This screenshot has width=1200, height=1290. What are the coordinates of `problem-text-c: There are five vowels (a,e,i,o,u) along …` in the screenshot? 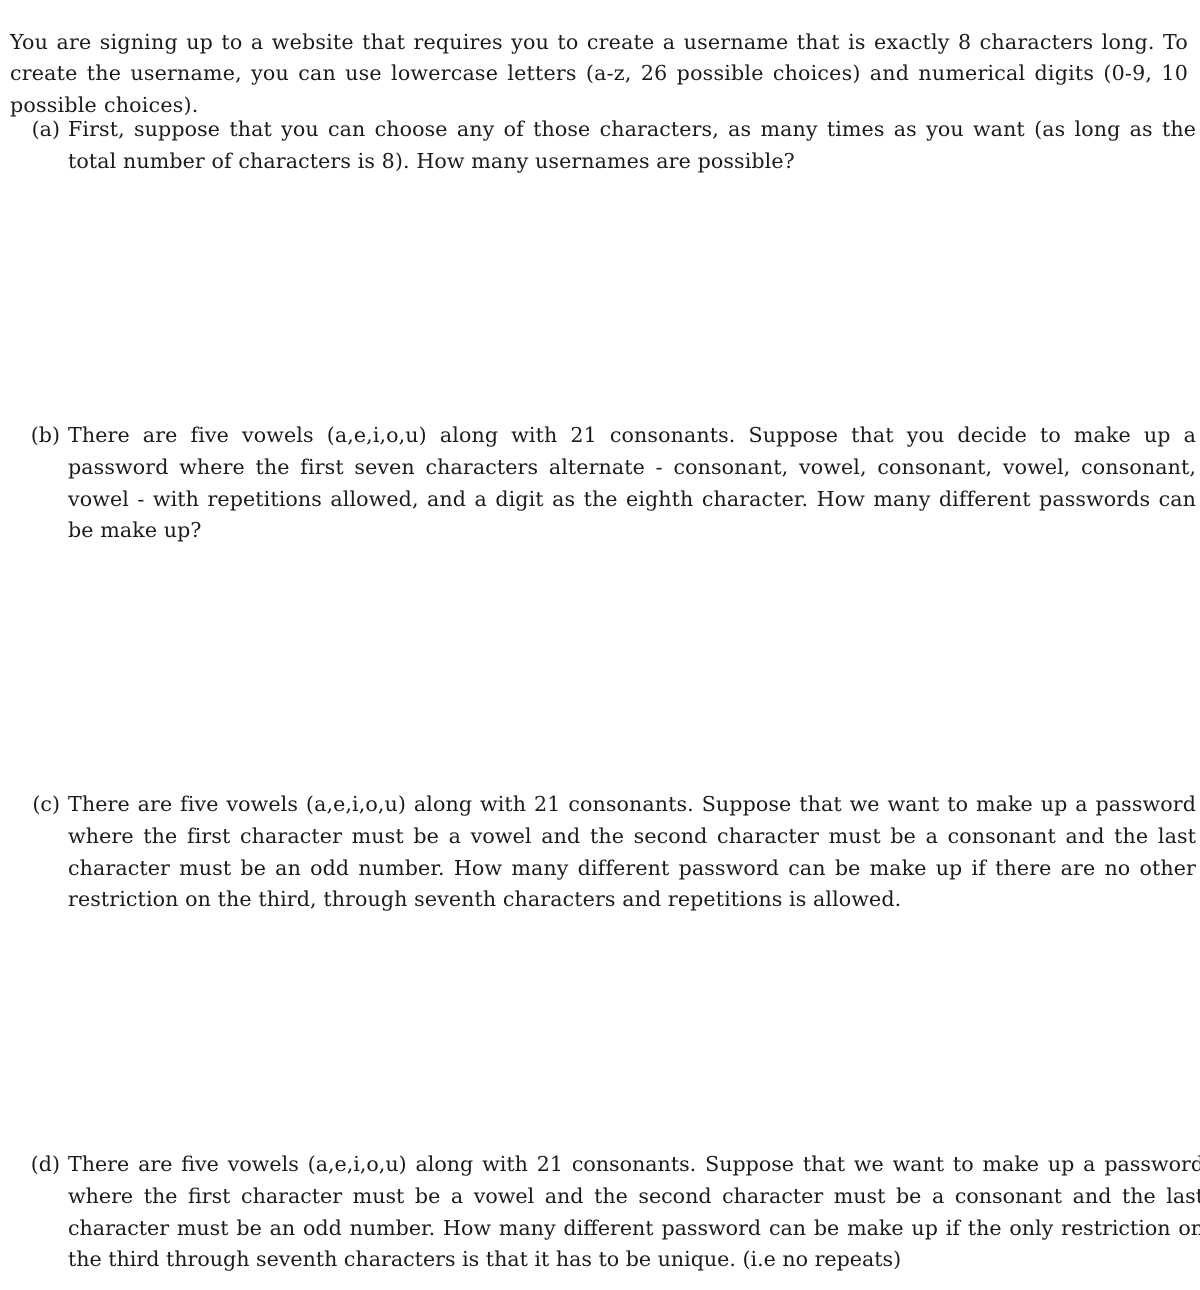 It's located at (632, 852).